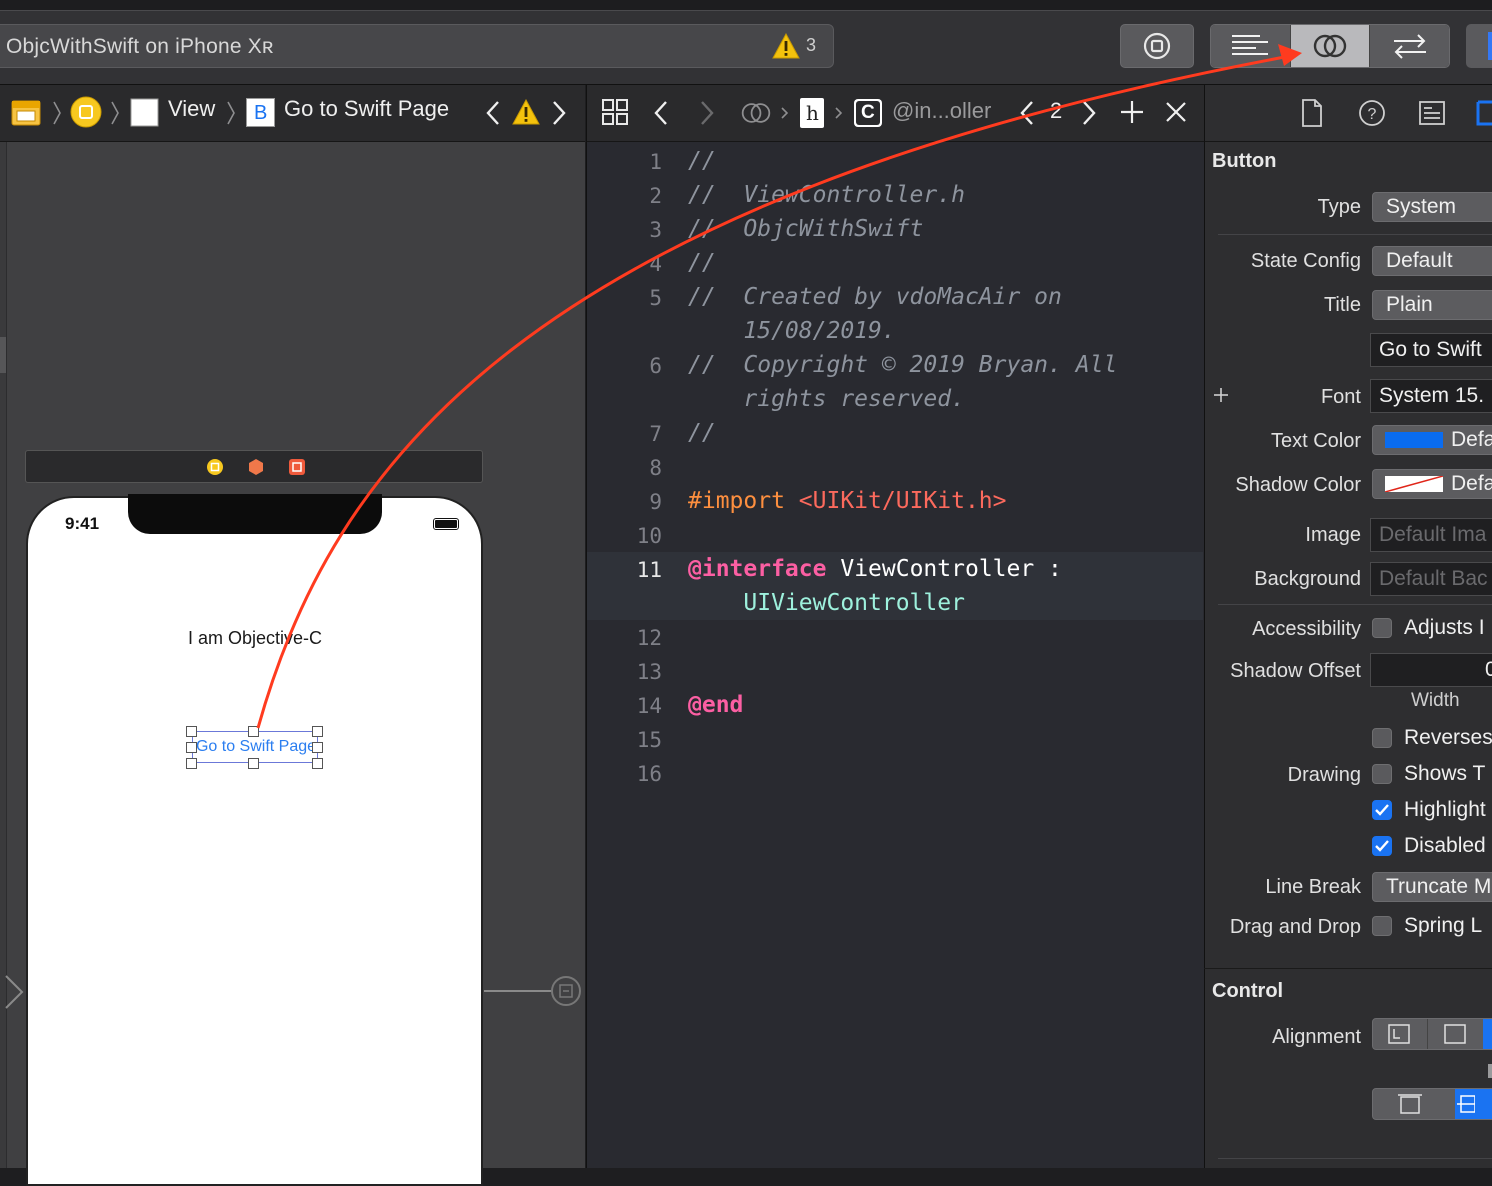 This screenshot has height=1186, width=1492. What do you see at coordinates (875, 297) in the screenshot?
I see `code-line: // Created by vdoMacAir on` at bounding box center [875, 297].